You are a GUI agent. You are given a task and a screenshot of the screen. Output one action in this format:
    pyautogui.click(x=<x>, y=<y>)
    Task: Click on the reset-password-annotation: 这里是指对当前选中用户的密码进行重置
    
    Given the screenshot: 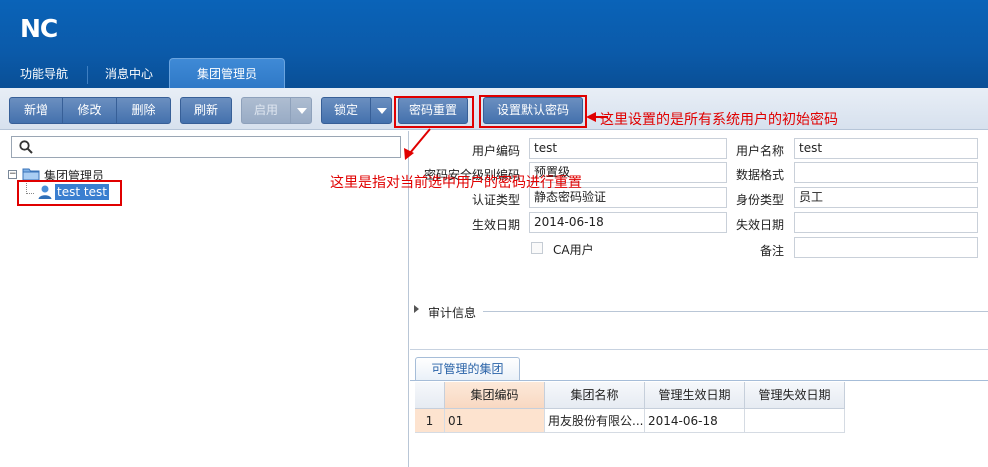 What is the action you would take?
    pyautogui.click(x=456, y=183)
    